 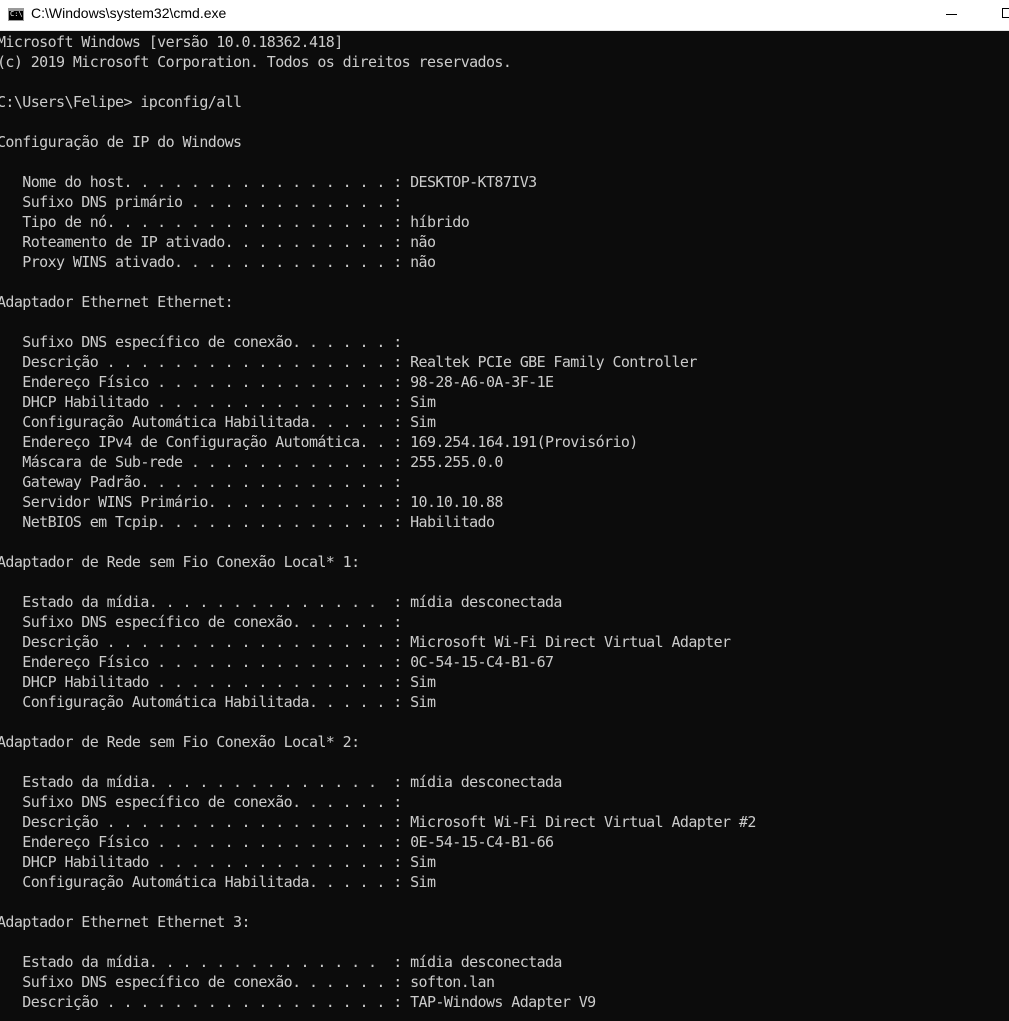 I want to click on maximize-icon, so click(x=1005, y=13).